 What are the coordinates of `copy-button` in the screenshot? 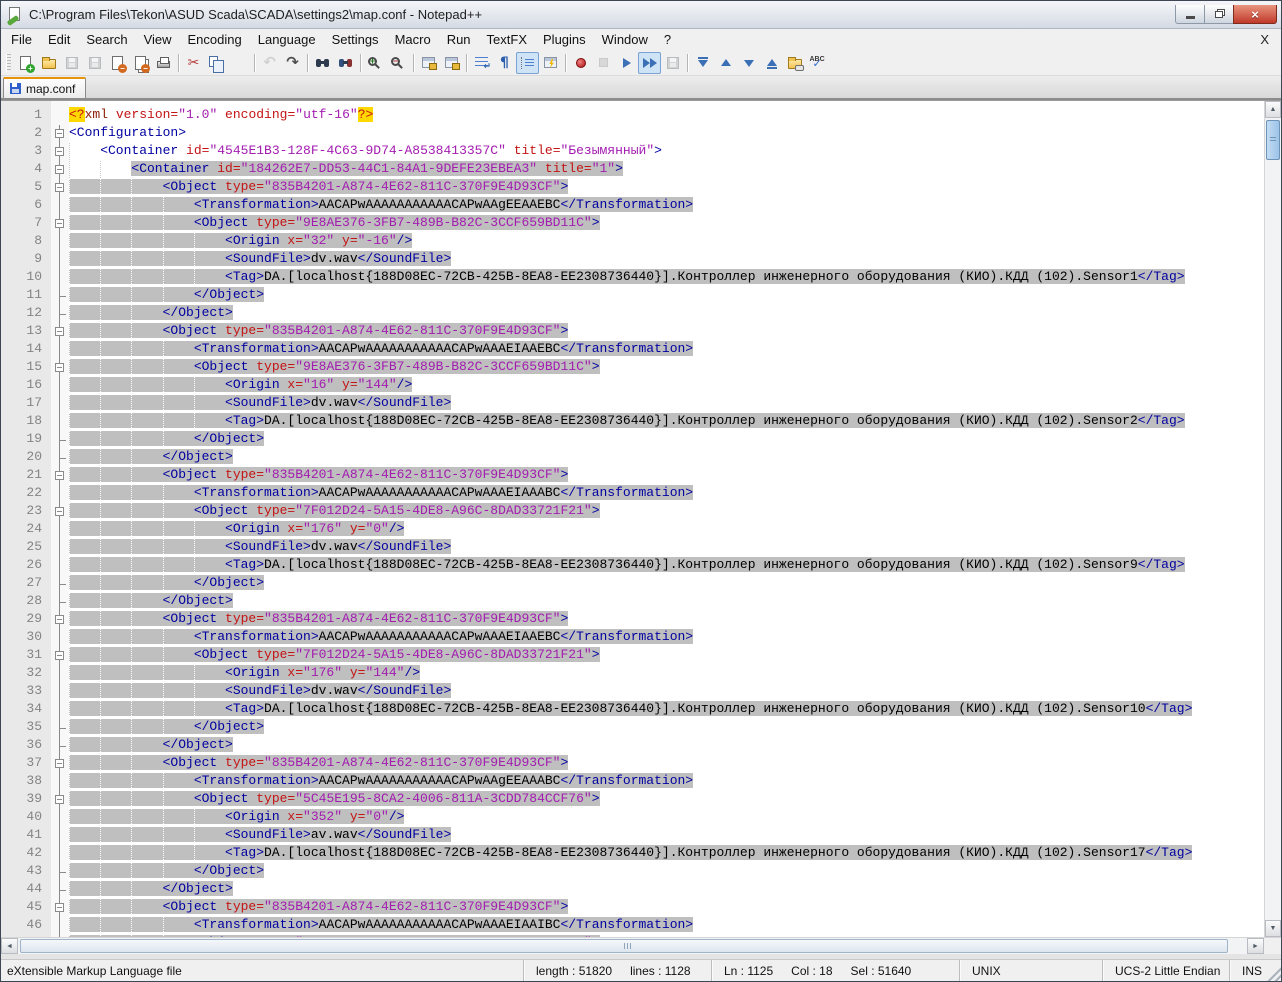 It's located at (216, 63).